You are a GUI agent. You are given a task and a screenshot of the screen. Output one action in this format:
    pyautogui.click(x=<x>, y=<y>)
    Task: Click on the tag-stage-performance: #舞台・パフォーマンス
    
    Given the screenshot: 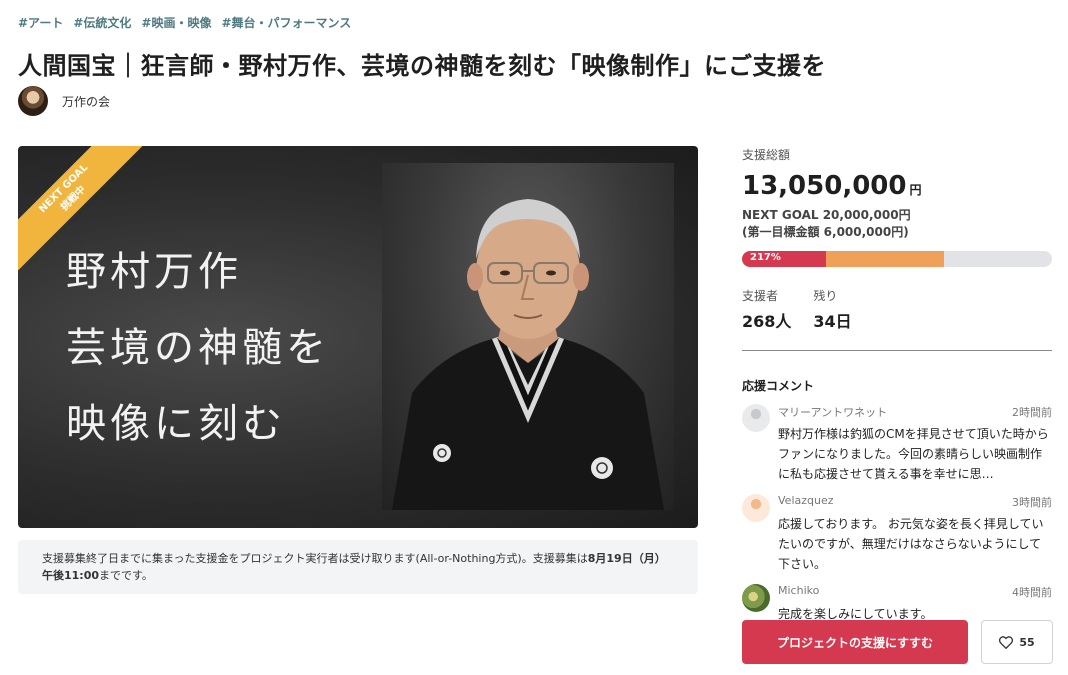 What is the action you would take?
    pyautogui.click(x=286, y=22)
    